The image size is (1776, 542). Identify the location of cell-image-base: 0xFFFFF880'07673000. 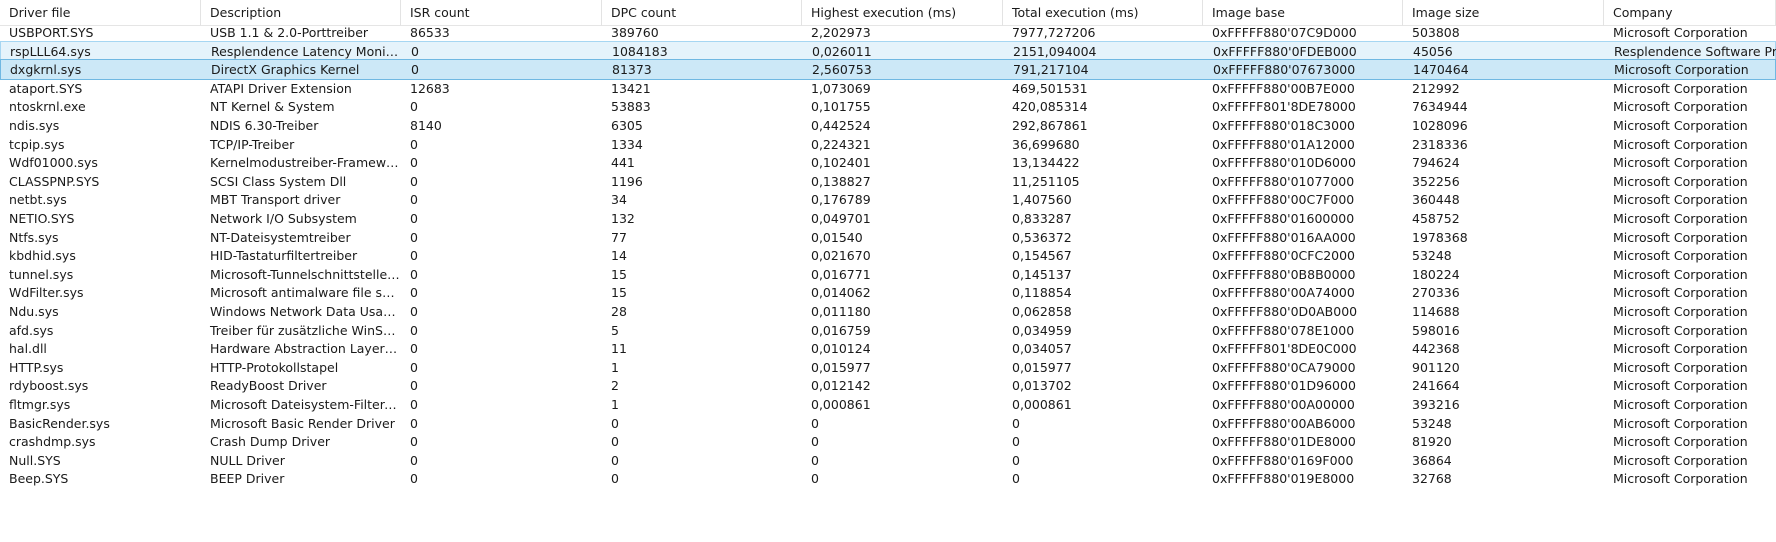
(1284, 70).